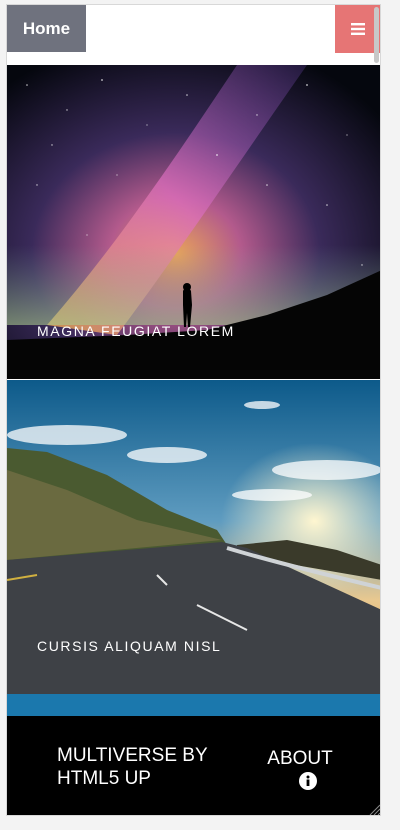 This screenshot has height=830, width=400. What do you see at coordinates (376, 35) in the screenshot?
I see `scrollbar-thumb` at bounding box center [376, 35].